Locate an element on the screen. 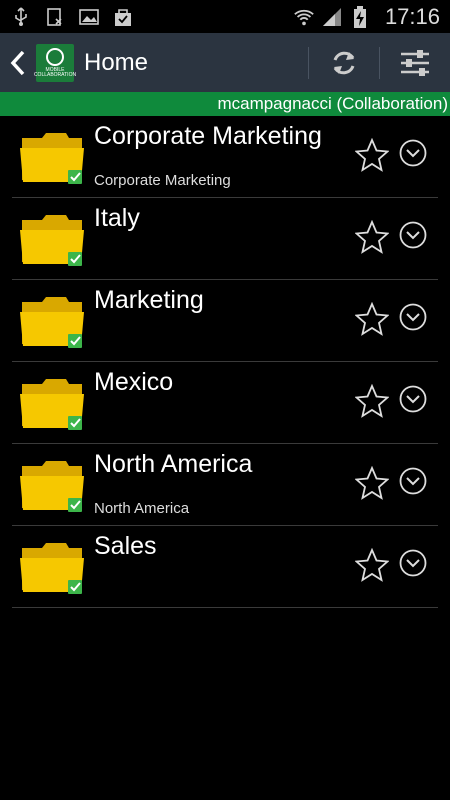 This screenshot has width=450, height=800. folder-name: Italy is located at coordinates (117, 218).